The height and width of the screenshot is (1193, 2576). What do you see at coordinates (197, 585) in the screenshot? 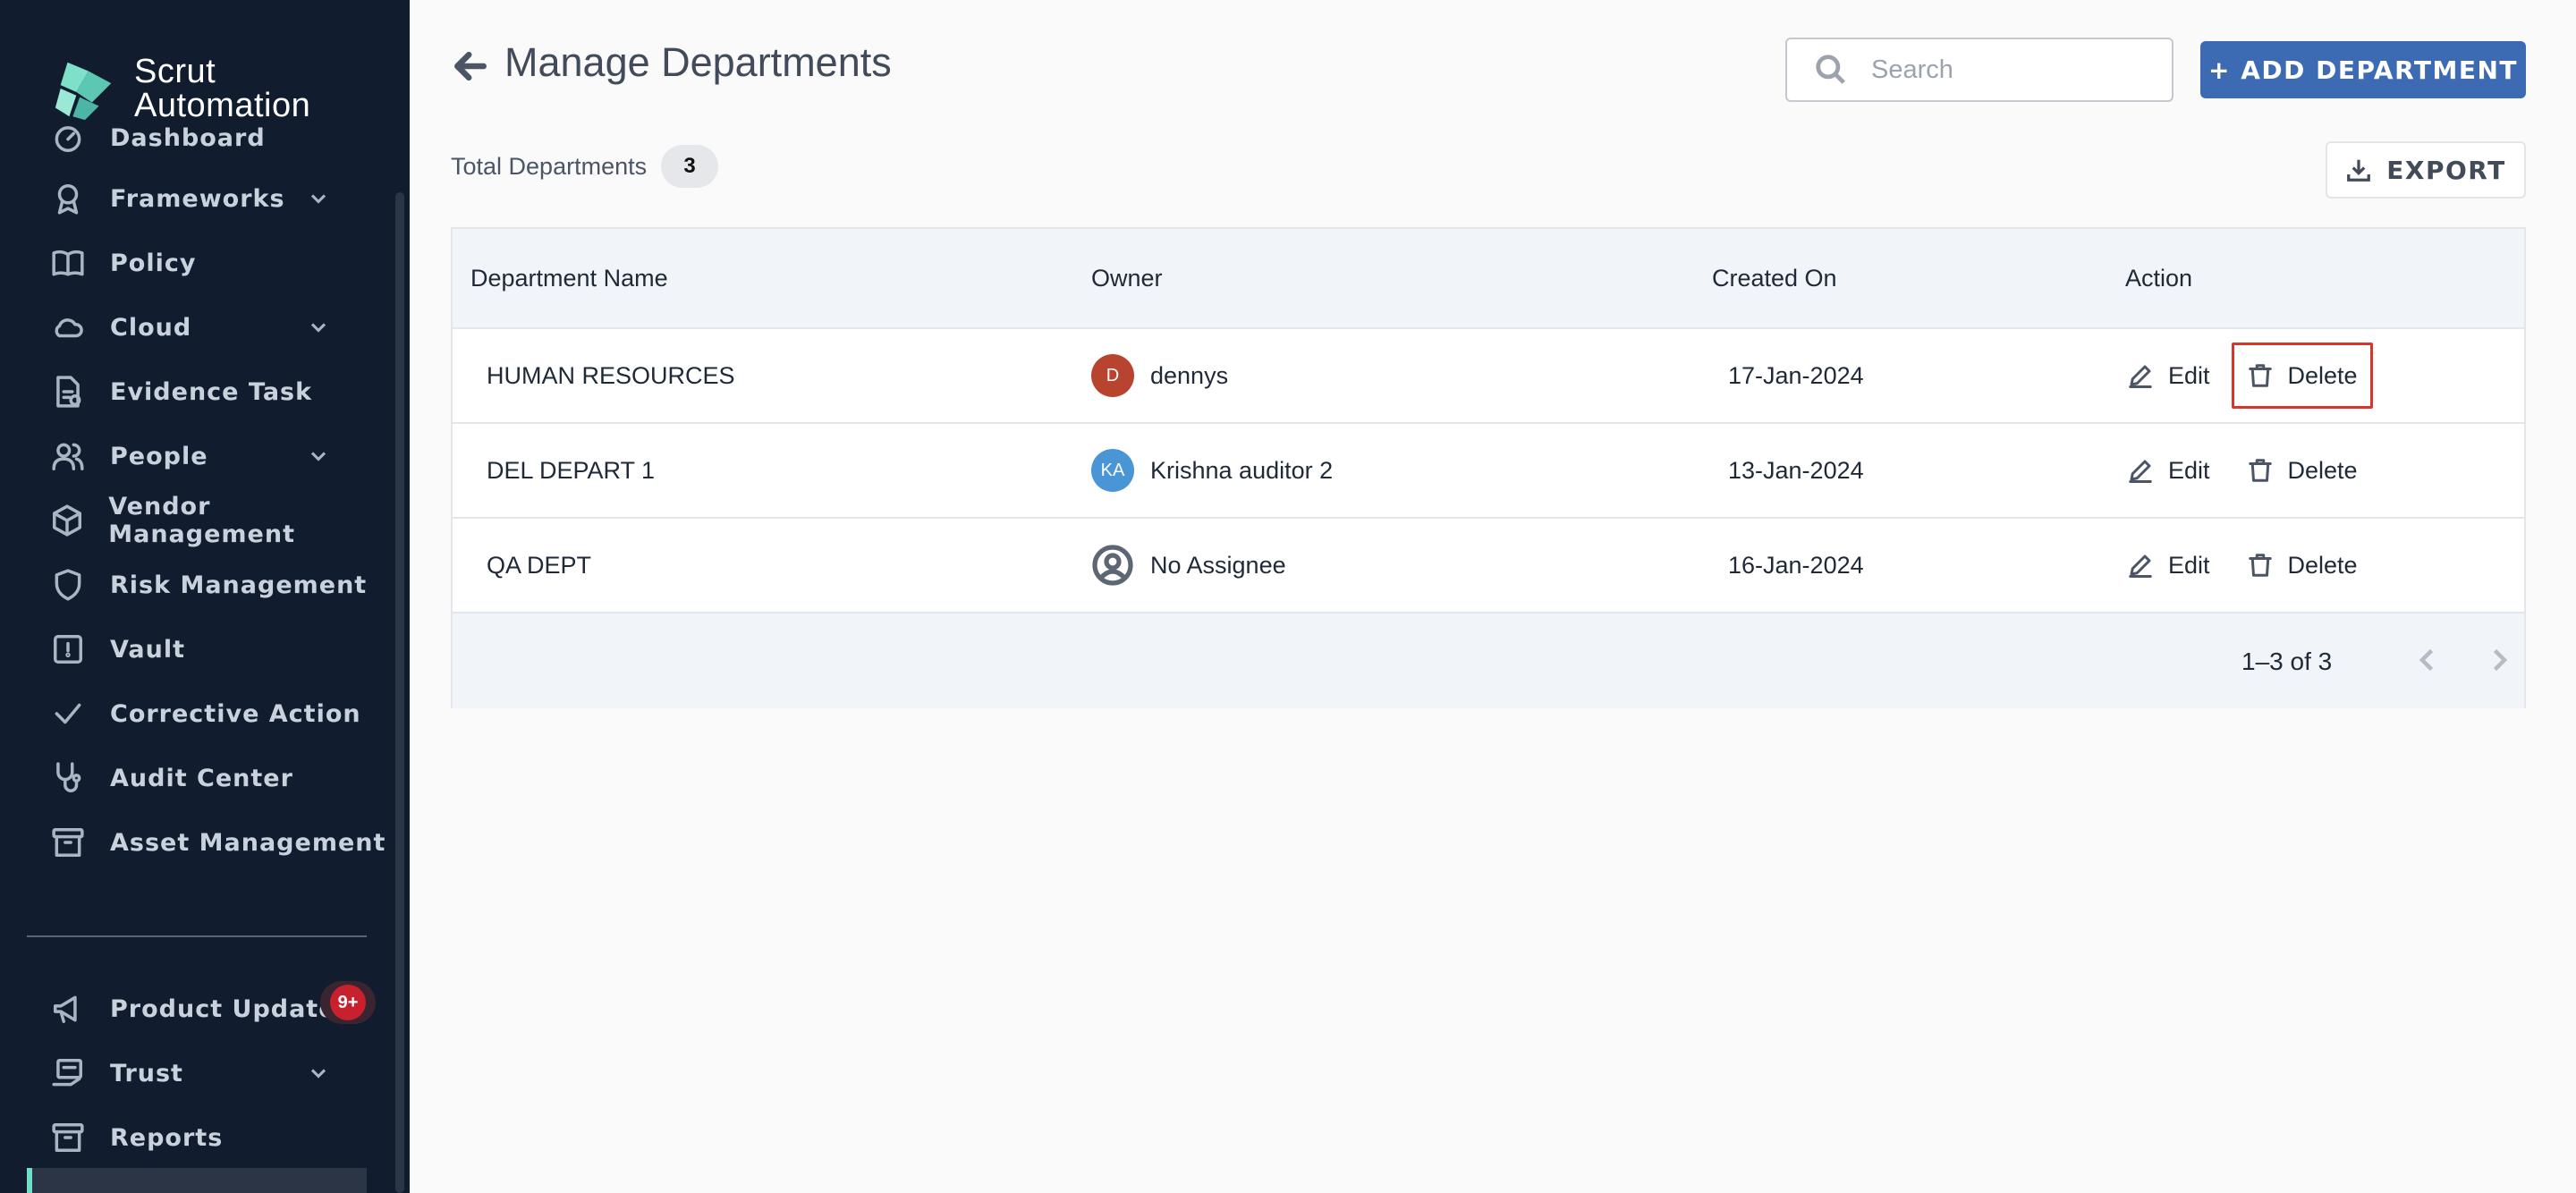
I see `sidebar-item-risk-management: Risk Management` at bounding box center [197, 585].